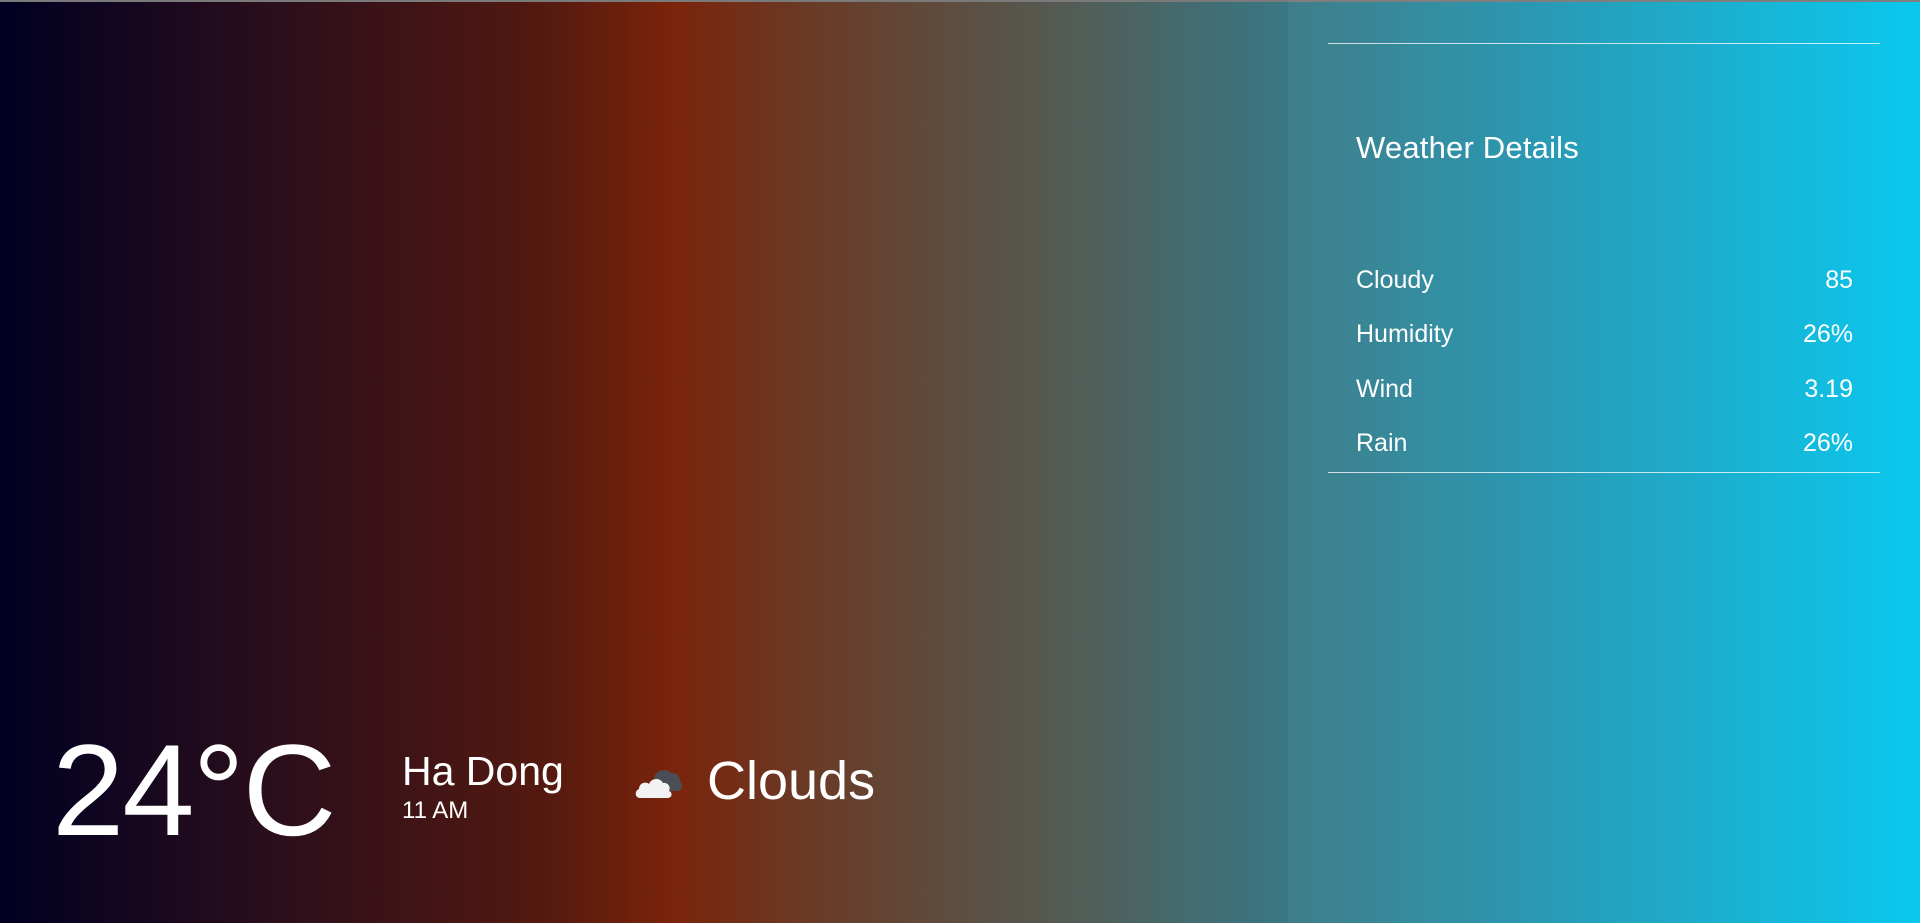  Describe the element at coordinates (1604, 280) in the screenshot. I see `detail-row-cloudy: Cloudy 85` at that location.